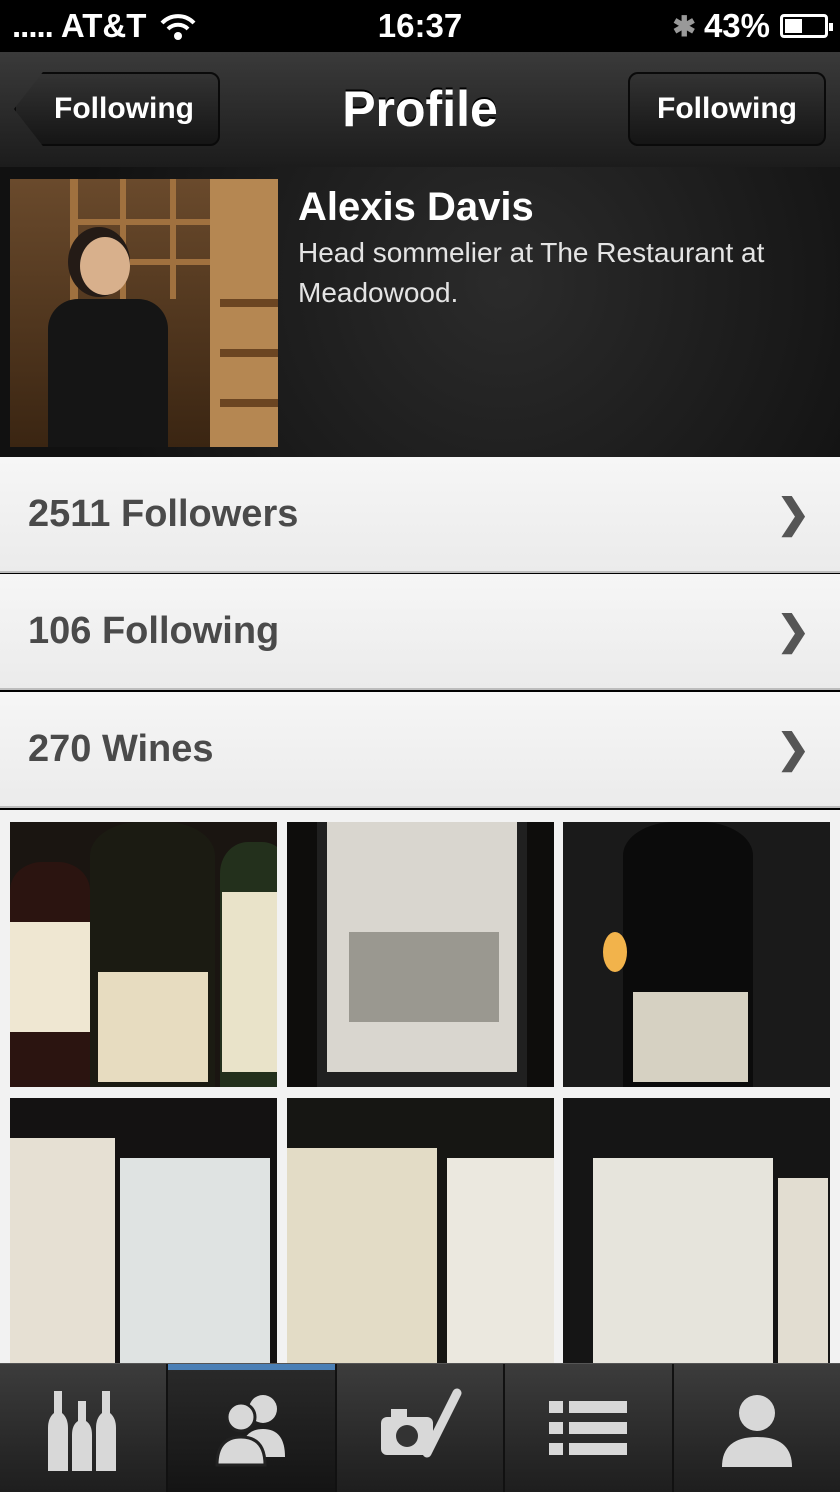 This screenshot has height=1492, width=840. Describe the element at coordinates (163, 514) in the screenshot. I see `followers-label: 2511 Followers` at that location.